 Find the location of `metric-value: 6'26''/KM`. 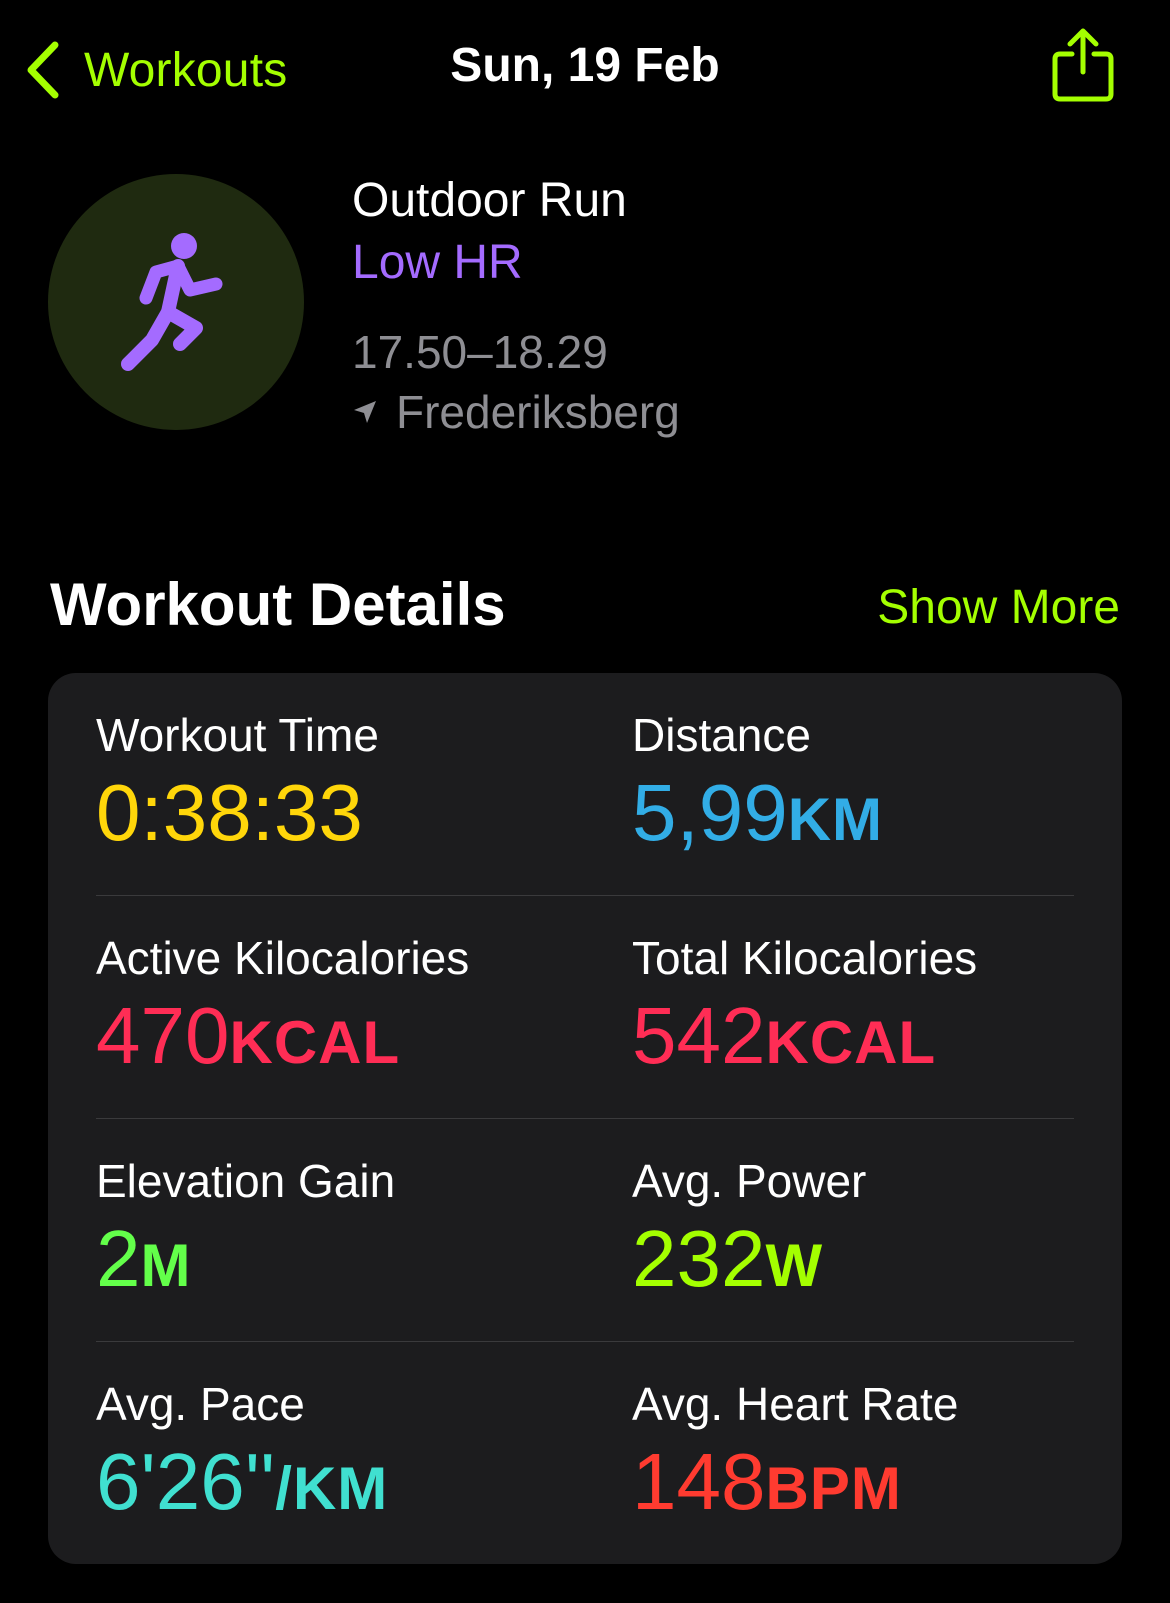

metric-value: 6'26''/KM is located at coordinates (336, 1485).